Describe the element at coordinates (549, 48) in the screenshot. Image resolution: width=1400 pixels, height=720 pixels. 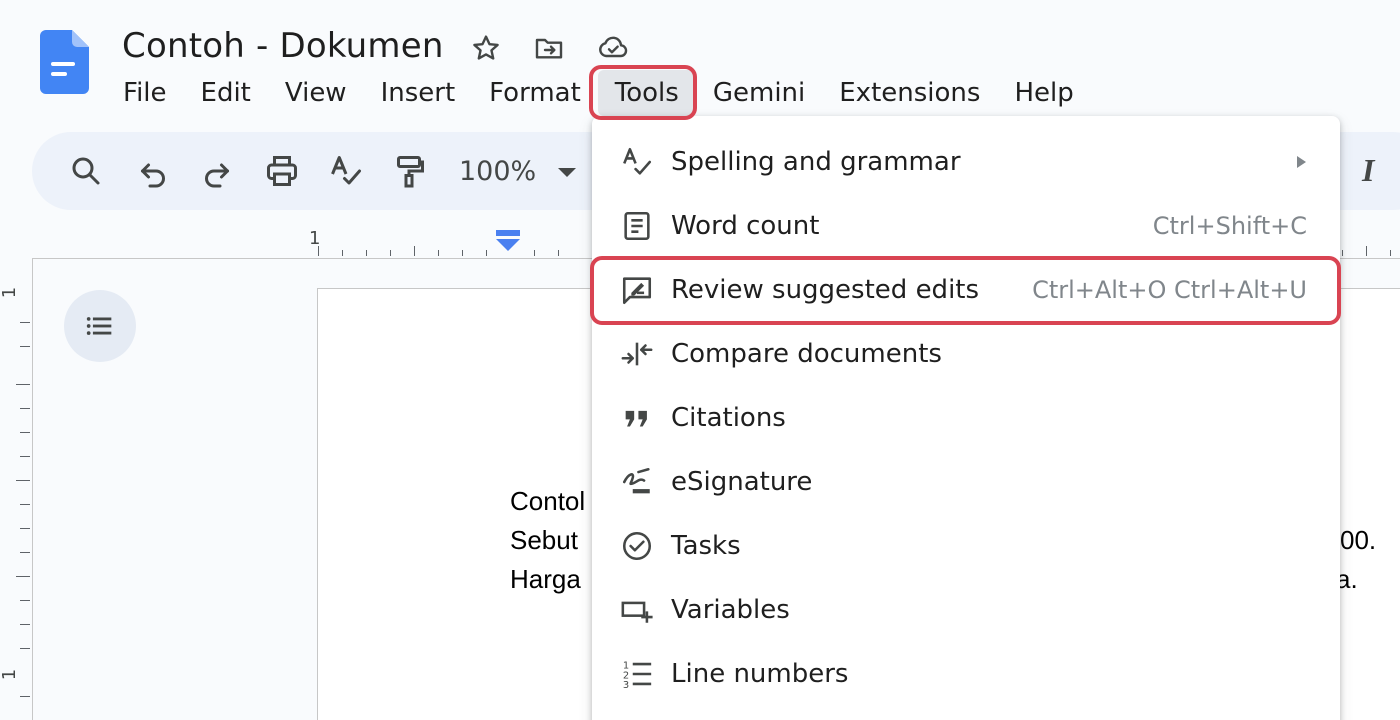
I see `move-folder-icon` at that location.